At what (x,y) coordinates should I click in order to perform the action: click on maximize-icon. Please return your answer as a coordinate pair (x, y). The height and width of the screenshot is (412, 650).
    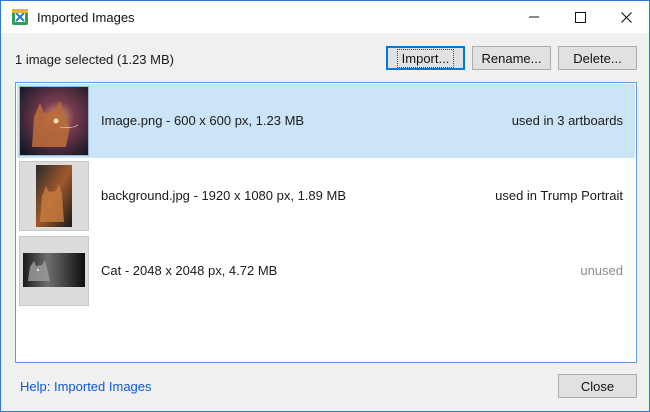
    Looking at the image, I should click on (580, 17).